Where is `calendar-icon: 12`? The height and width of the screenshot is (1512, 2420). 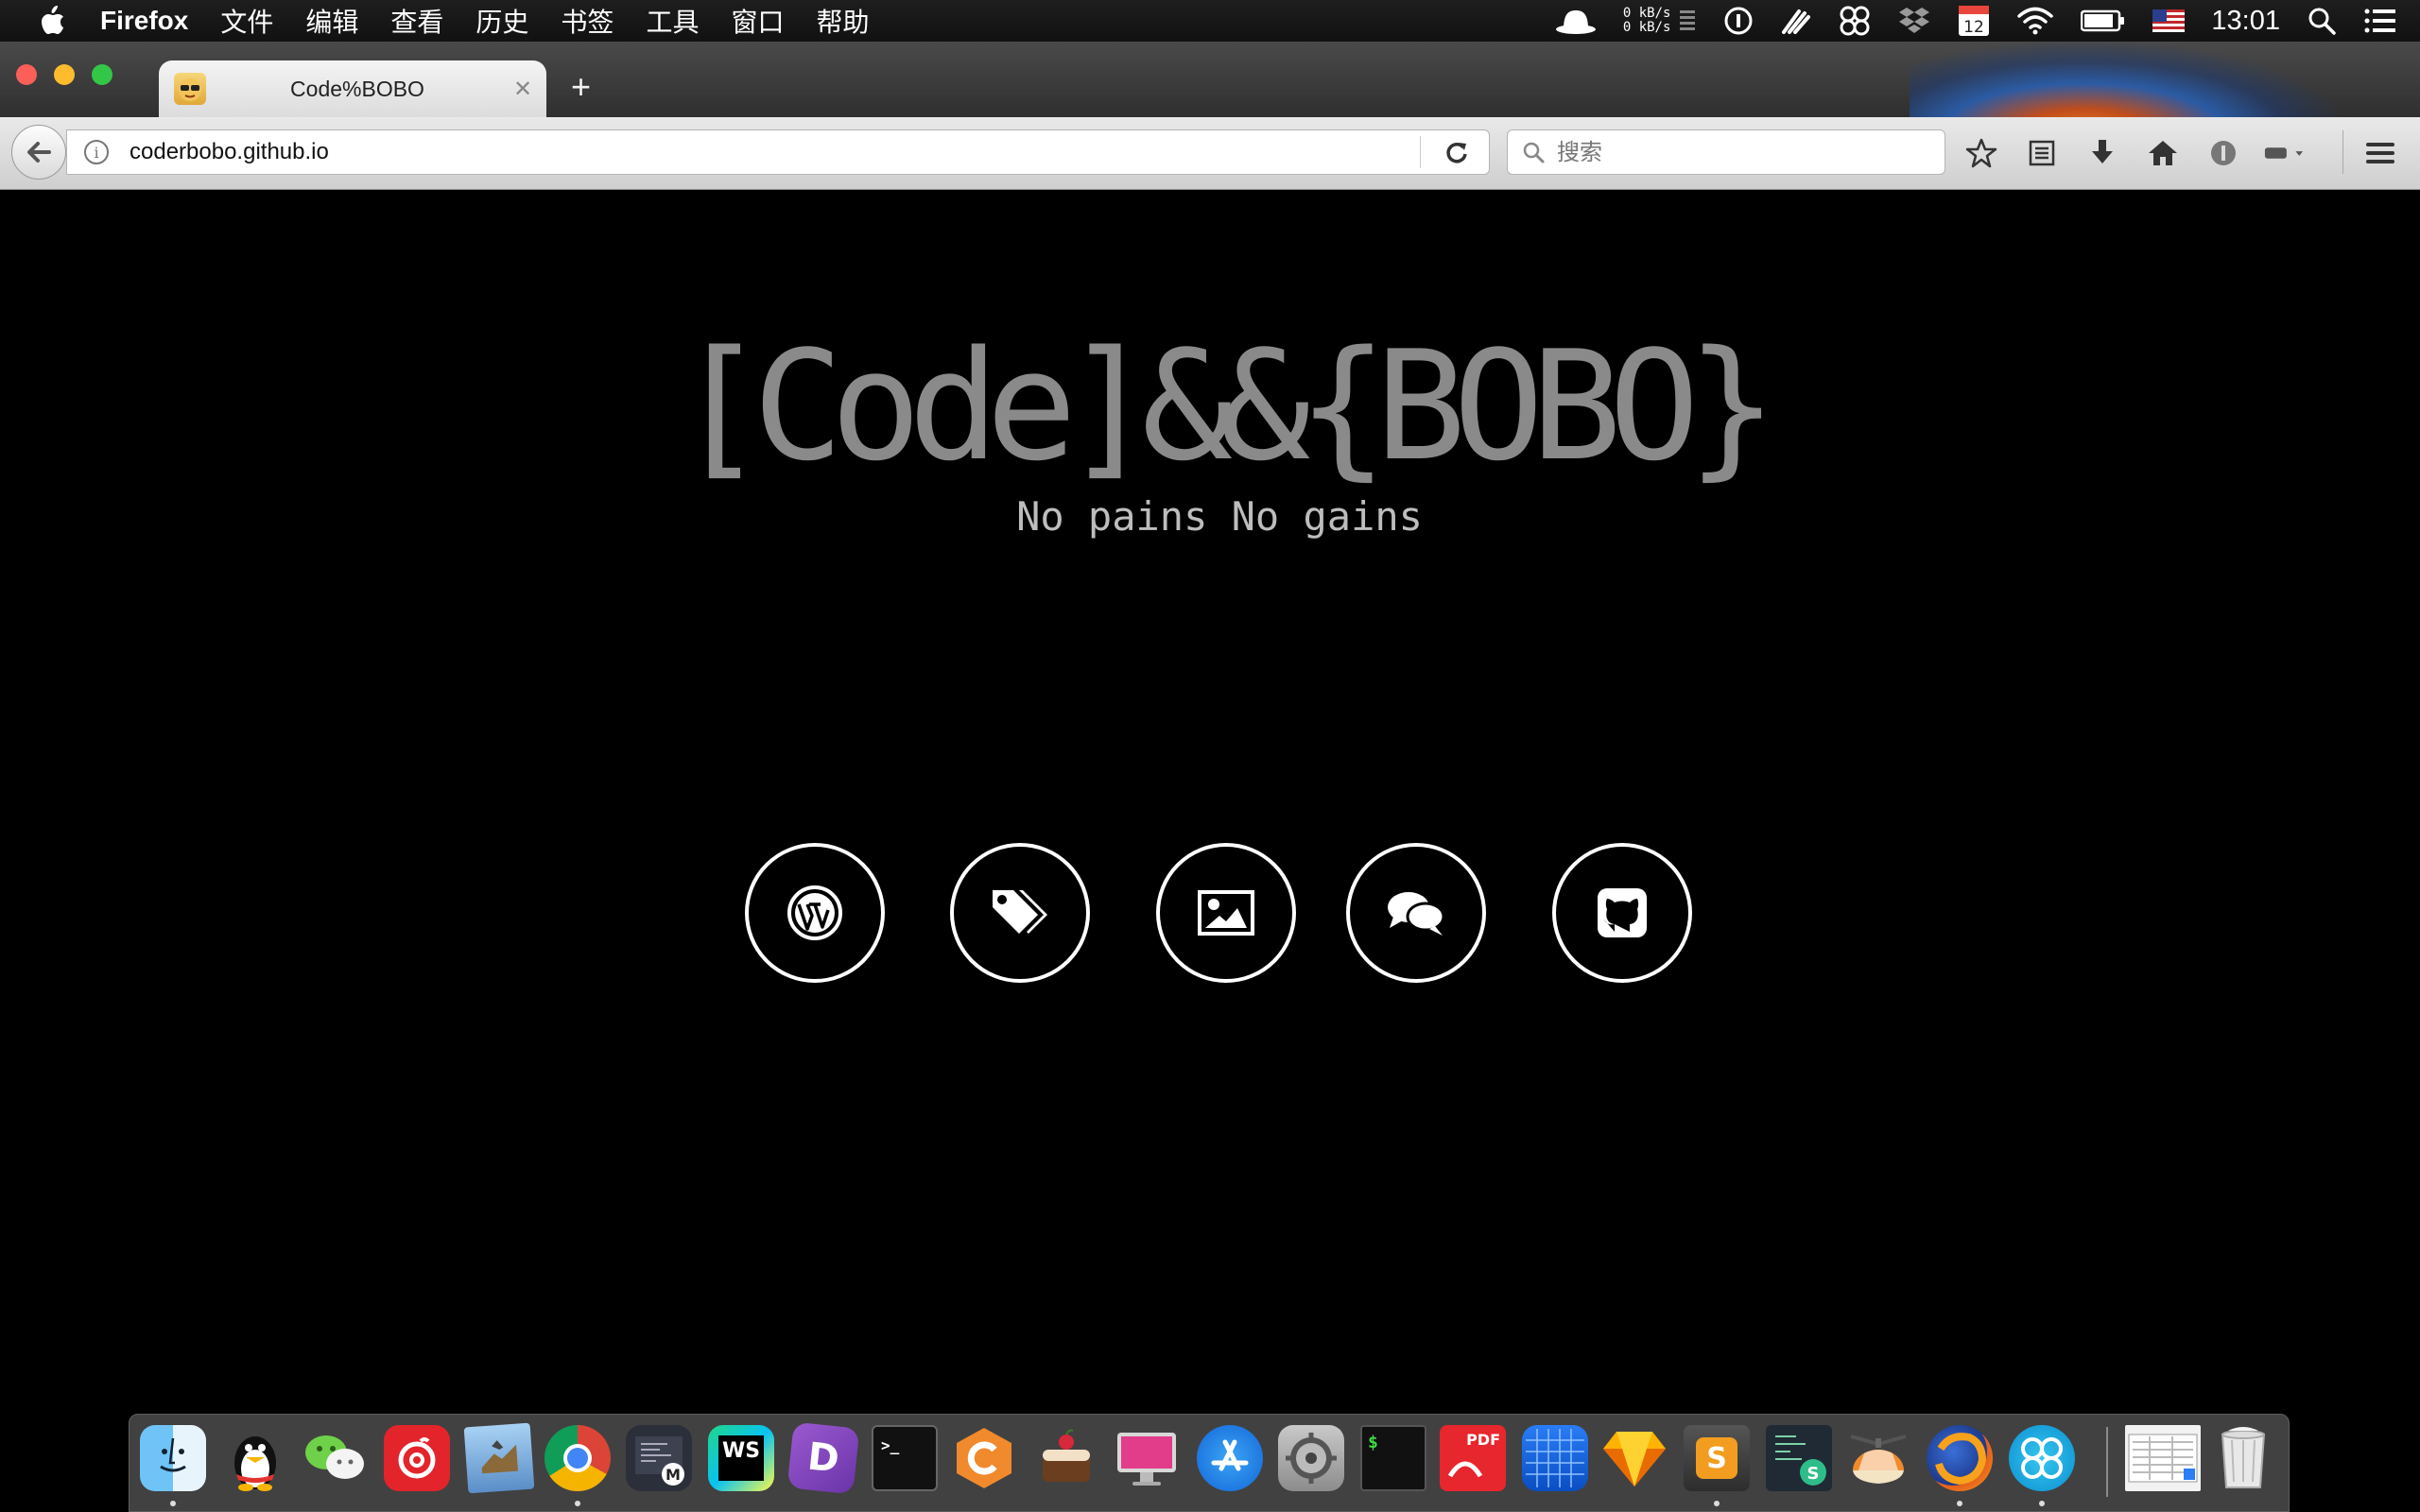 calendar-icon: 12 is located at coordinates (1974, 21).